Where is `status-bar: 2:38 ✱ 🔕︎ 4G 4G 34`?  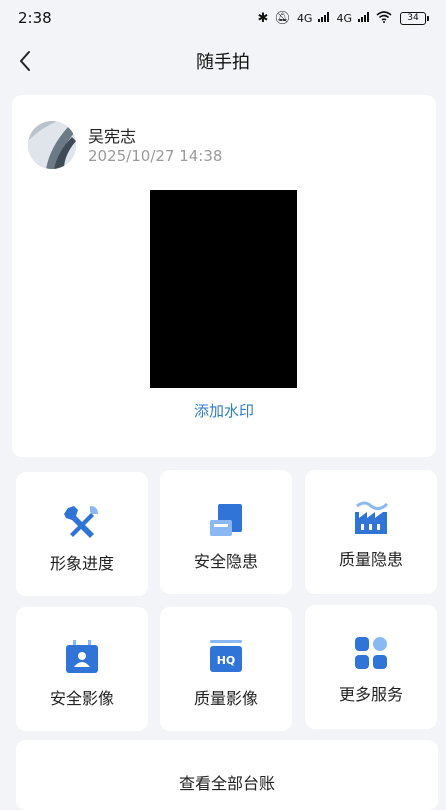
status-bar: 2:38 ✱ 🔕︎ 4G 4G 34 is located at coordinates (223, 18).